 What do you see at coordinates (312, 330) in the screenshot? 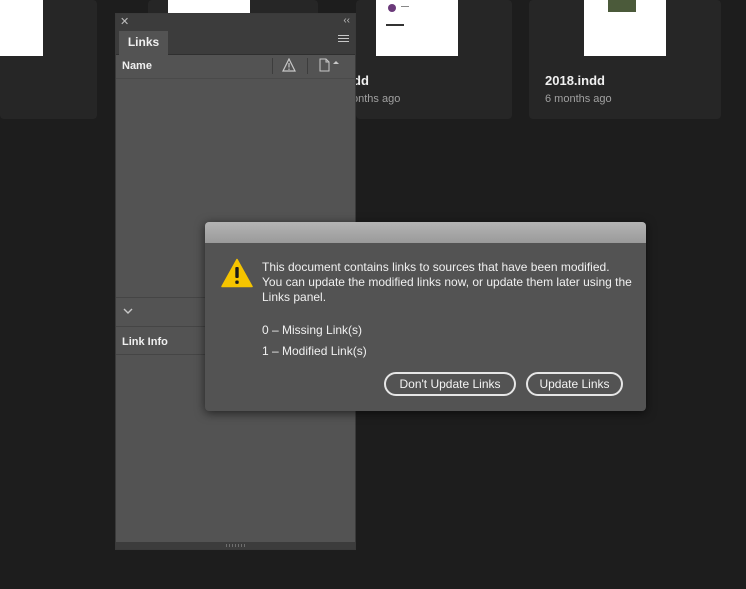
I see `missing-links-count: 0 – Missing Link(s)` at bounding box center [312, 330].